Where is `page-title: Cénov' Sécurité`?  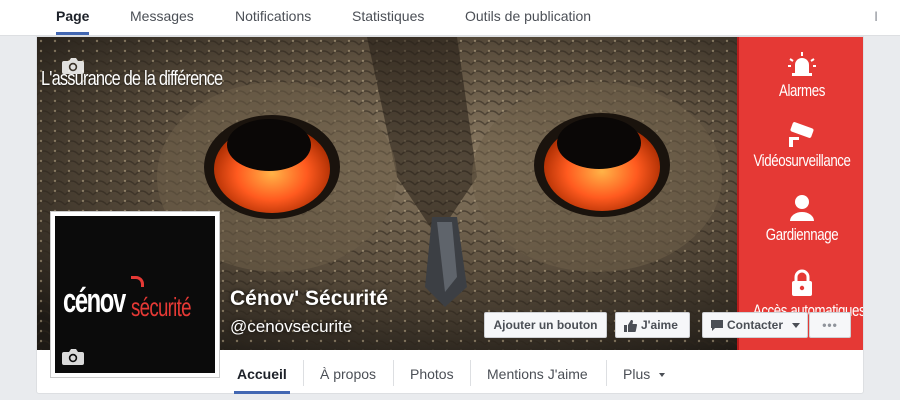
page-title: Cénov' Sécurité is located at coordinates (309, 299).